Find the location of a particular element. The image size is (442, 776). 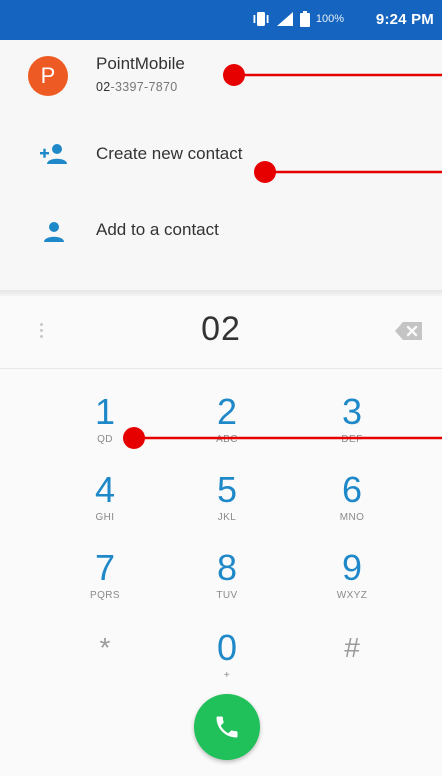

key-digit: 7 is located at coordinates (105, 567).